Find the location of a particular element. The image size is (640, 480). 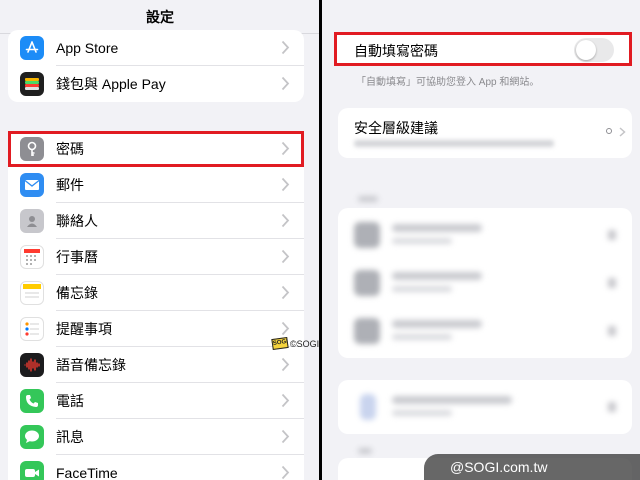

settings-item-wallet: 錢包與 Apple Pay is located at coordinates (156, 84).